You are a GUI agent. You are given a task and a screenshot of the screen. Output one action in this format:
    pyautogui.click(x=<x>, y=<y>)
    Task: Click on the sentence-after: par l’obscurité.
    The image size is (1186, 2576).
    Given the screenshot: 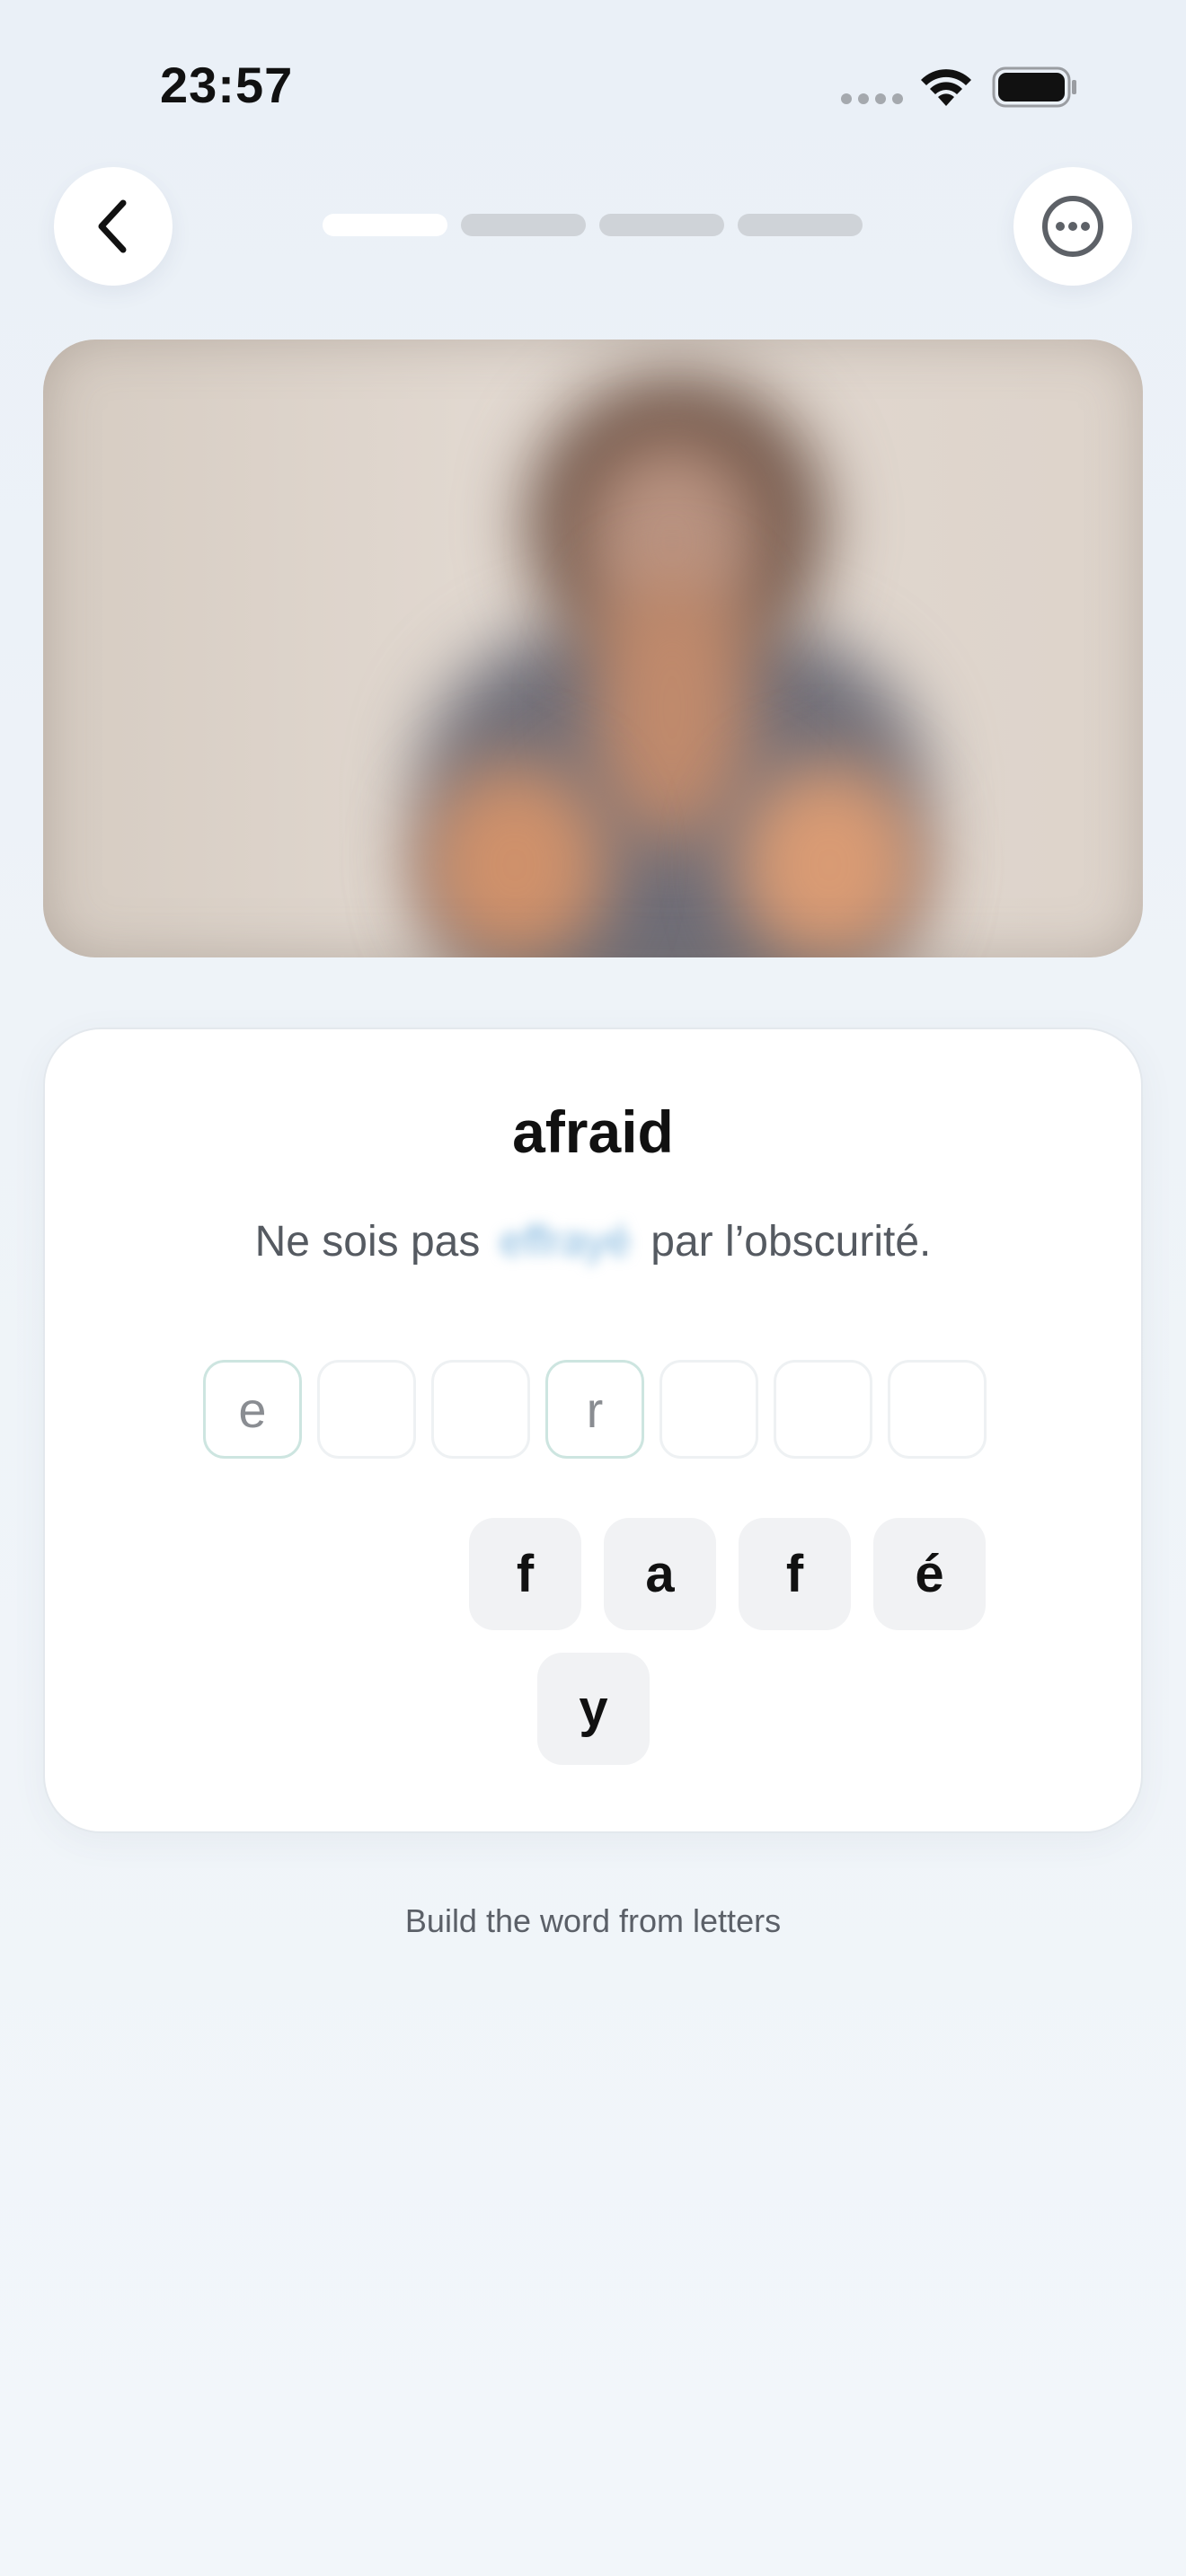 What is the action you would take?
    pyautogui.click(x=791, y=1242)
    